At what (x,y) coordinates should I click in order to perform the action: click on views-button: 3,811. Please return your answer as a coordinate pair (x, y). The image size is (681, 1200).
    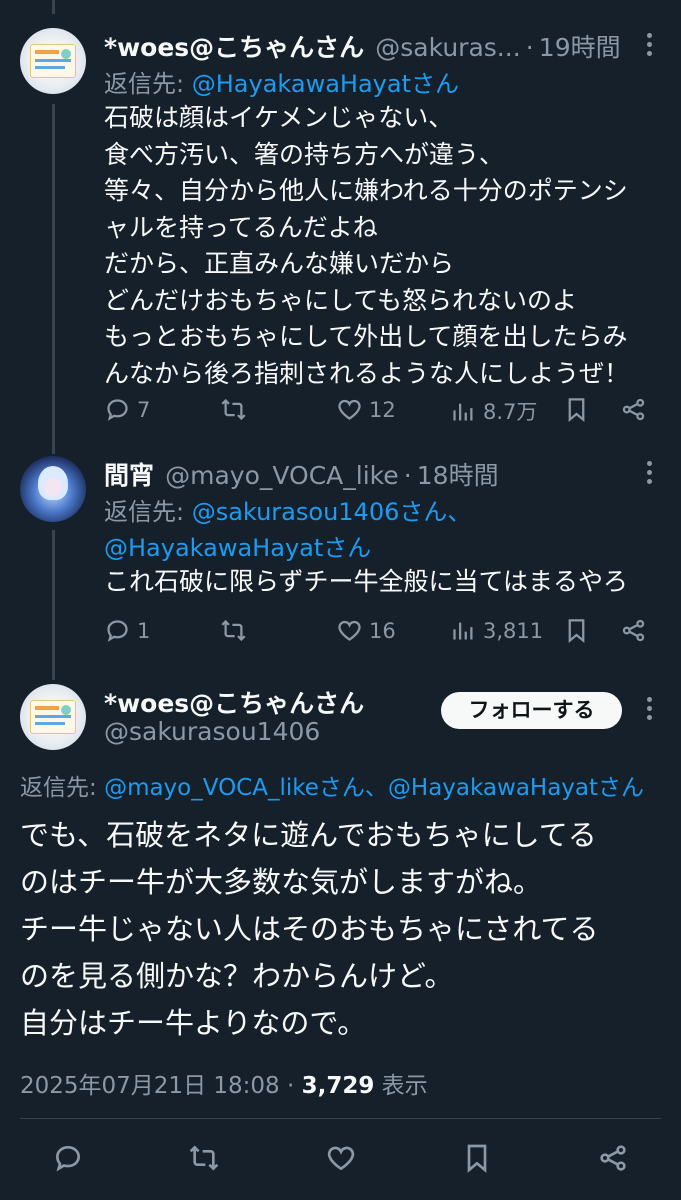
    Looking at the image, I should click on (496, 630).